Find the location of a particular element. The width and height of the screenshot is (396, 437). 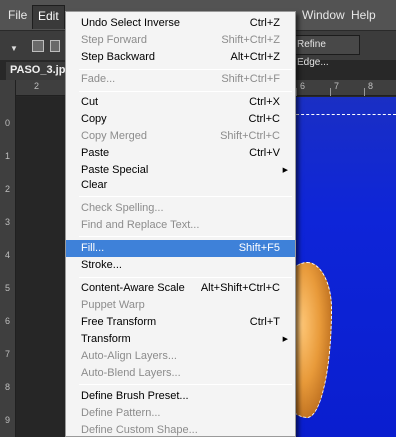

menu-item-puppet-warp: Puppet Warp is located at coordinates (180, 305).